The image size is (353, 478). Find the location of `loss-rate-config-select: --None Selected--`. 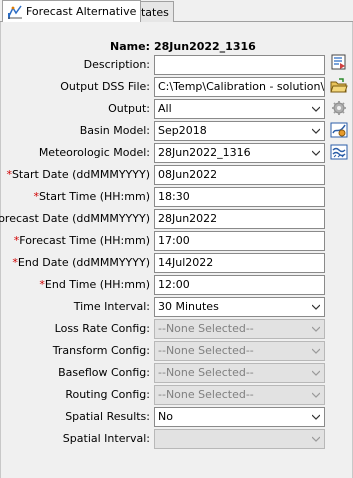

loss-rate-config-select: --None Selected-- is located at coordinates (239, 329).